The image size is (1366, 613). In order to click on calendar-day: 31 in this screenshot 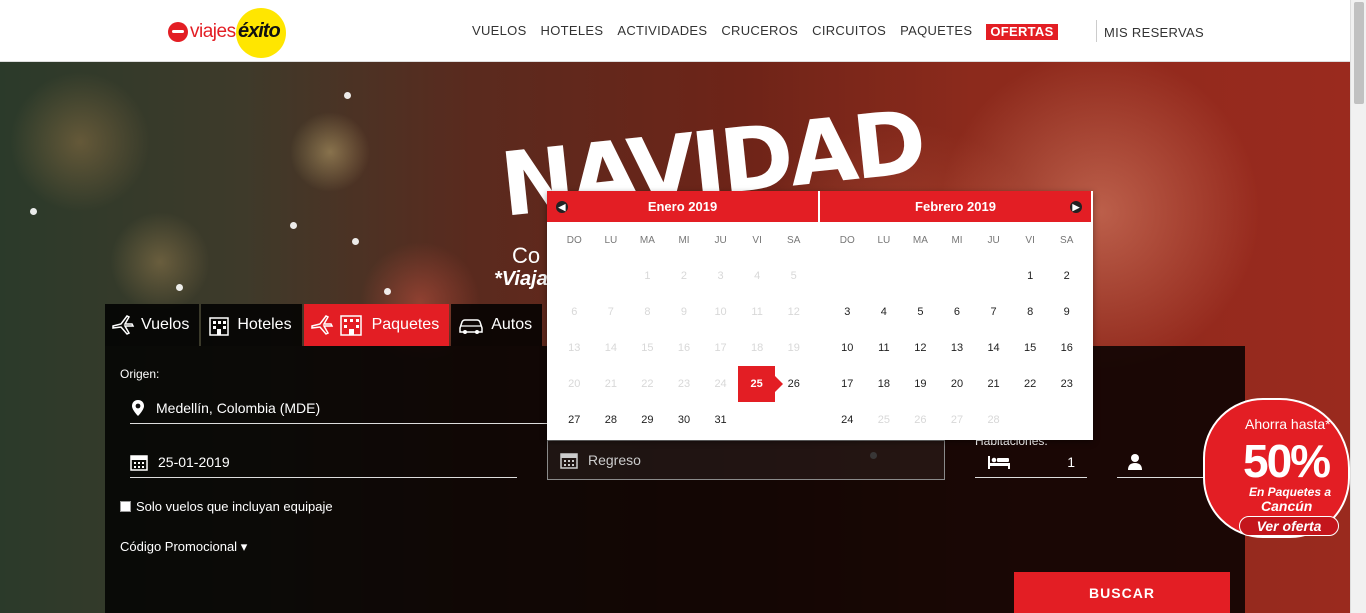, I will do `click(720, 420)`.